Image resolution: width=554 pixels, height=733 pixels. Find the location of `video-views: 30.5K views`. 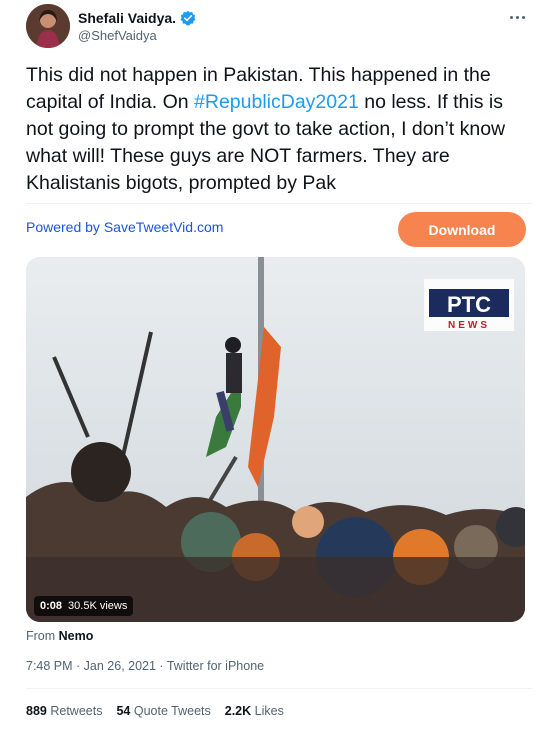

video-views: 30.5K views is located at coordinates (98, 606).